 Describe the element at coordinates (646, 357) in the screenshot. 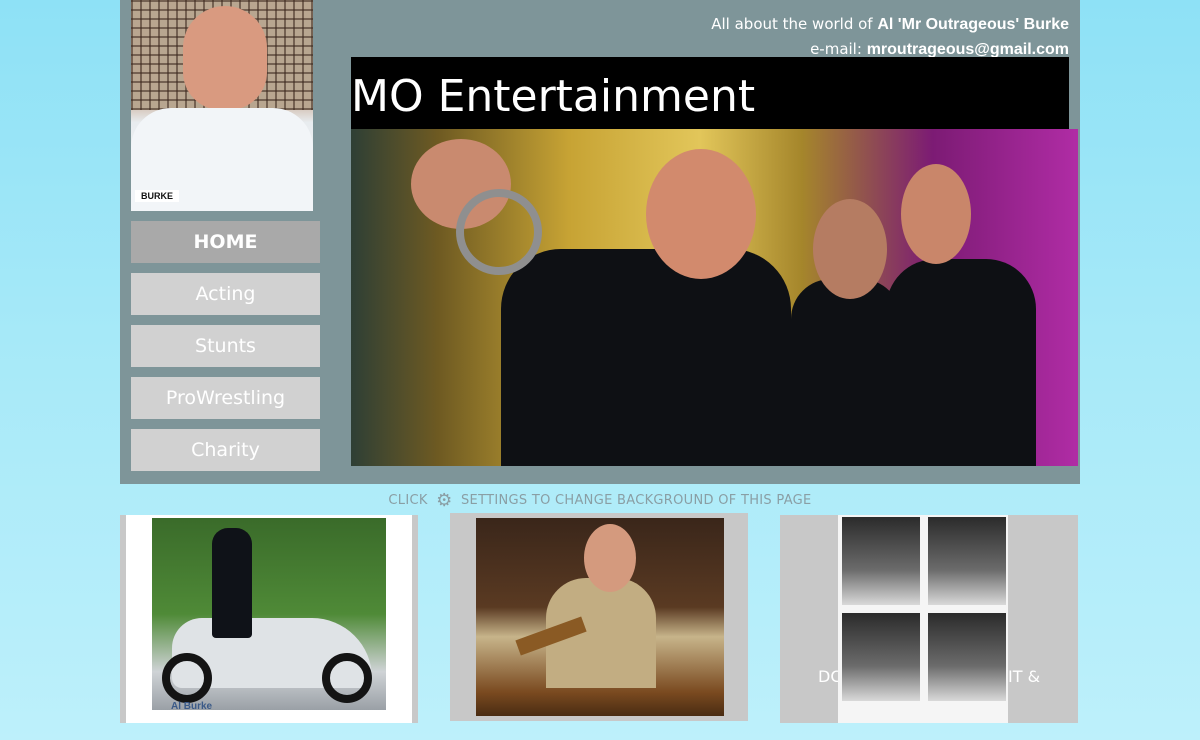

I see `hero-cop-main` at that location.